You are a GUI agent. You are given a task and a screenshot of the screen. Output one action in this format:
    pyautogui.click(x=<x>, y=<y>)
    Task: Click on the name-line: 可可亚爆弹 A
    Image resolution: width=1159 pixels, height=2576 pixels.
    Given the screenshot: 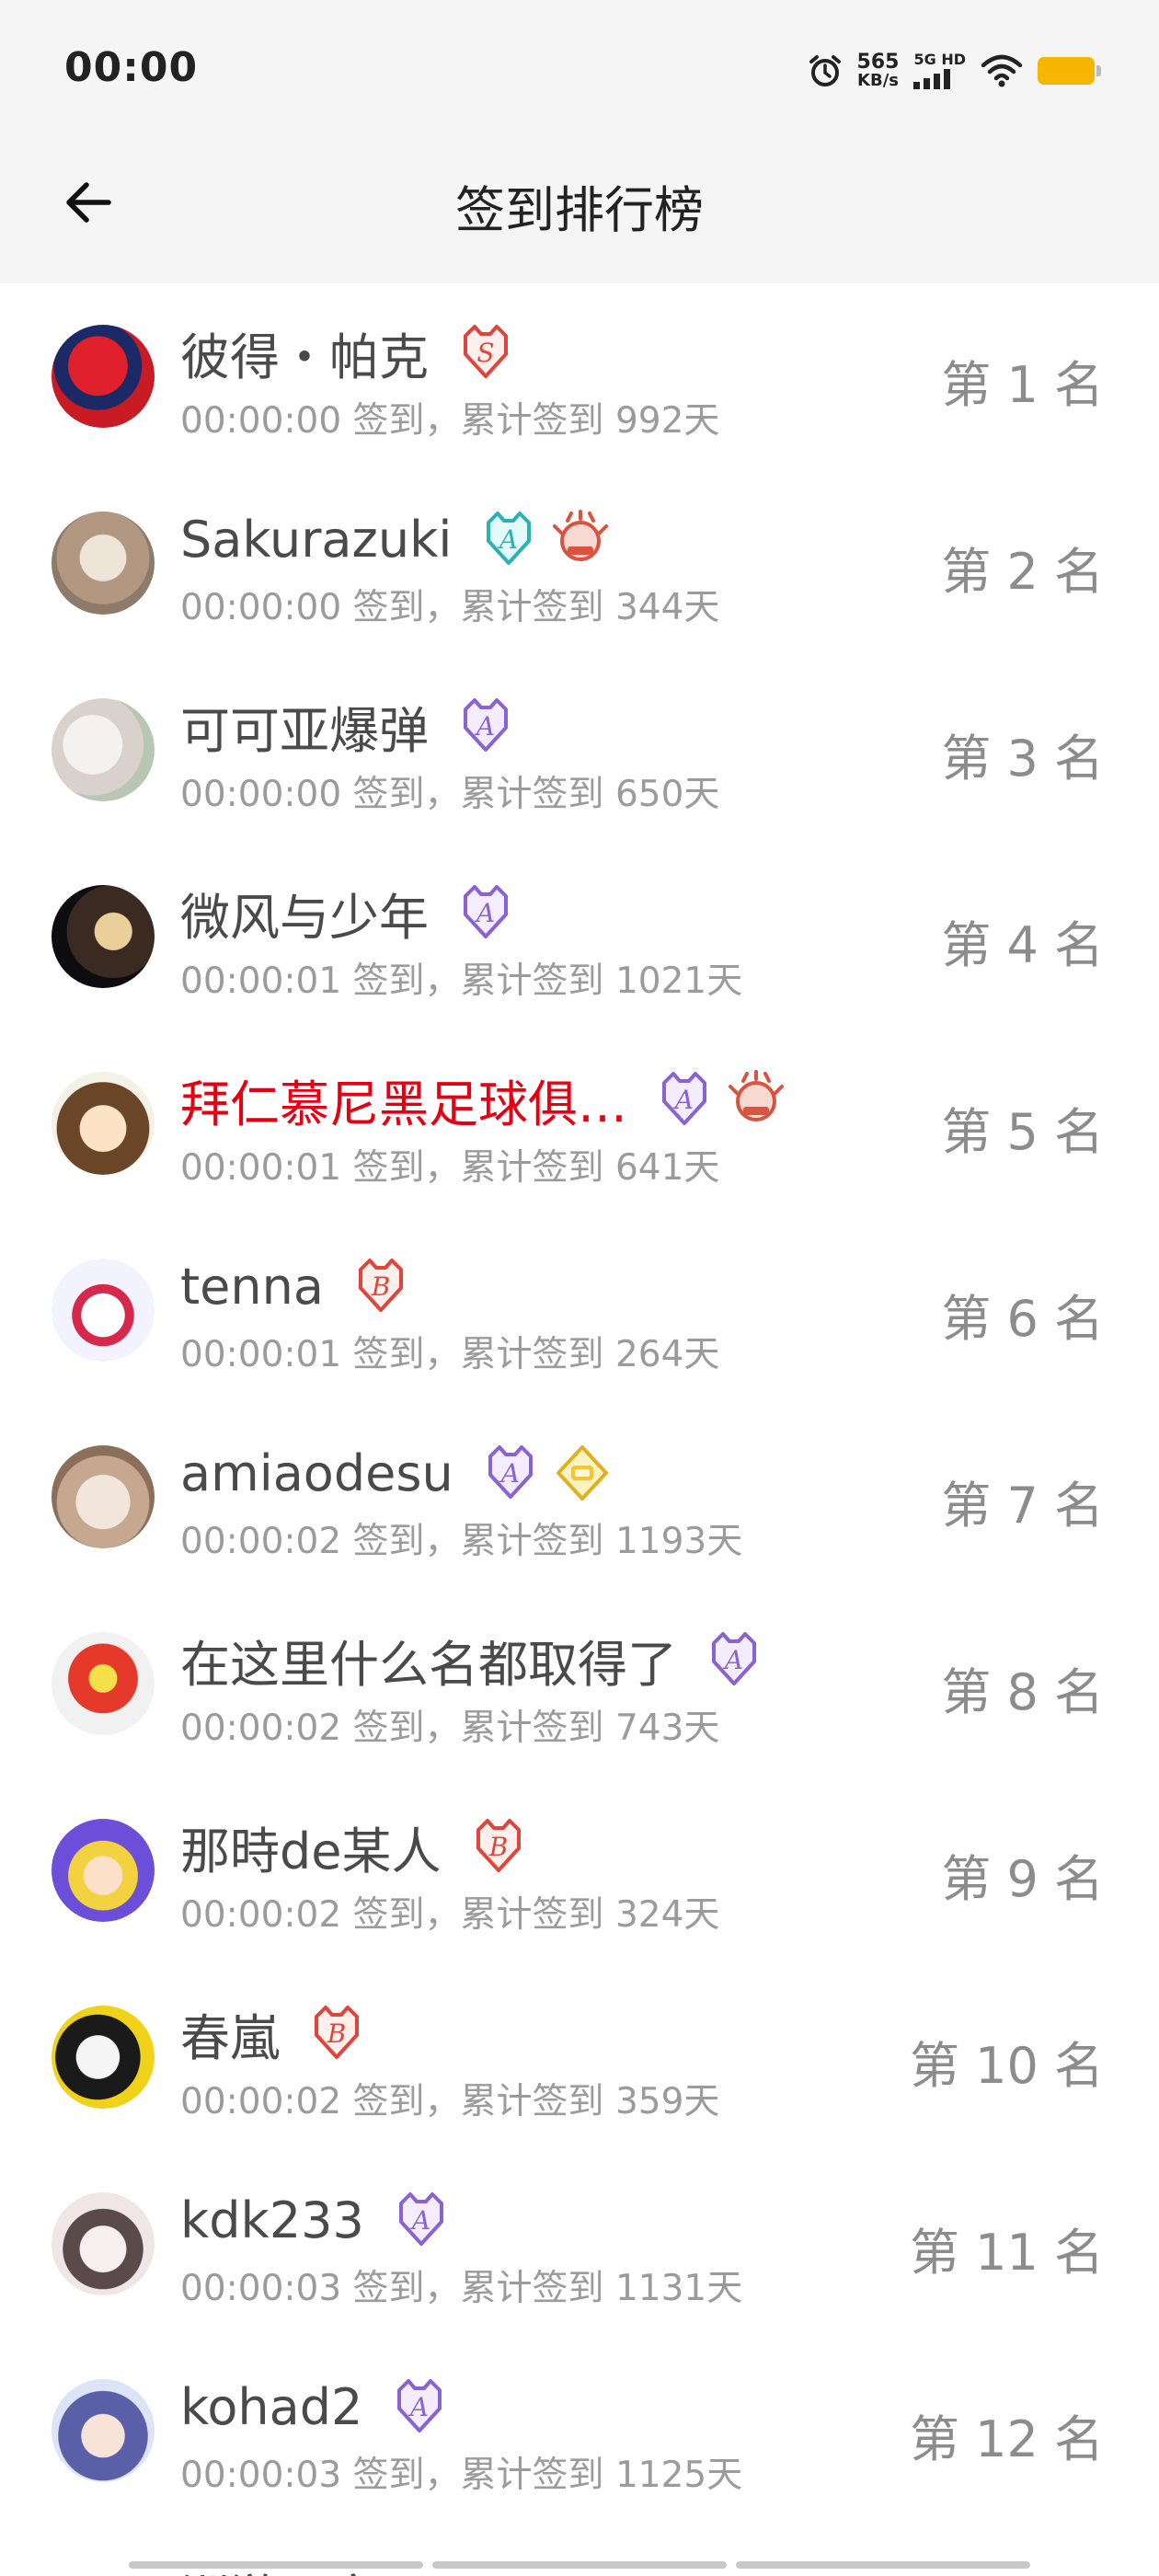 What is the action you would take?
    pyautogui.click(x=550, y=726)
    